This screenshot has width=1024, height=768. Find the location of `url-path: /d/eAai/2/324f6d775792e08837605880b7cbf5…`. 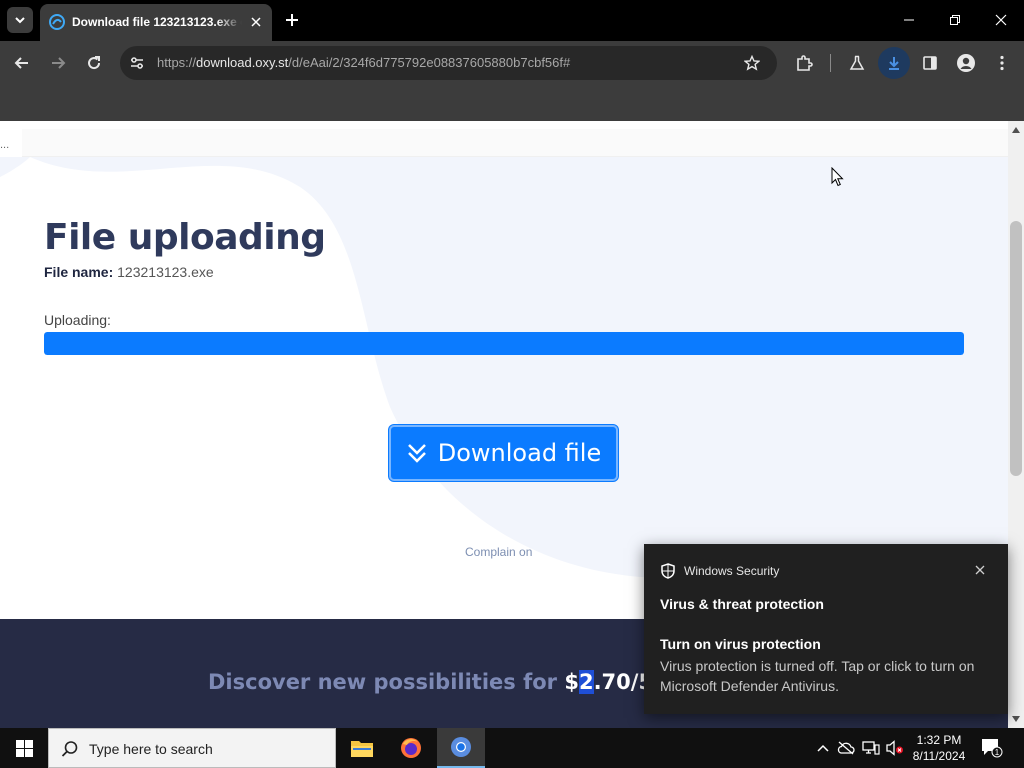

url-path: /d/eAai/2/324f6d775792e08837605880b7cbf5… is located at coordinates (429, 62).